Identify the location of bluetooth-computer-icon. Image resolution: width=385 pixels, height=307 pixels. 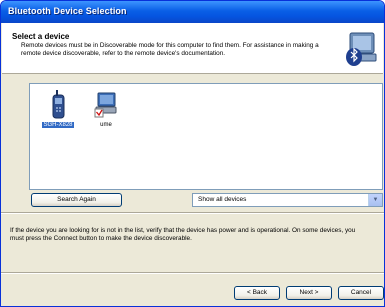
(361, 49).